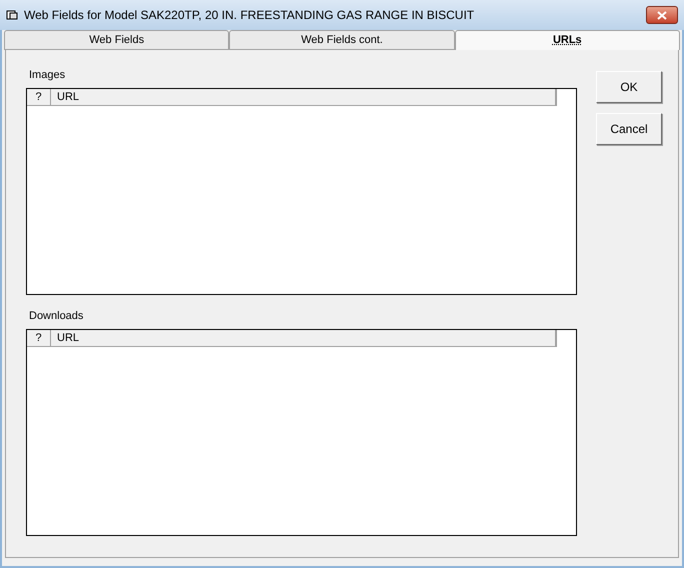  What do you see at coordinates (342, 40) in the screenshot?
I see `tab: Web Fields cont.` at bounding box center [342, 40].